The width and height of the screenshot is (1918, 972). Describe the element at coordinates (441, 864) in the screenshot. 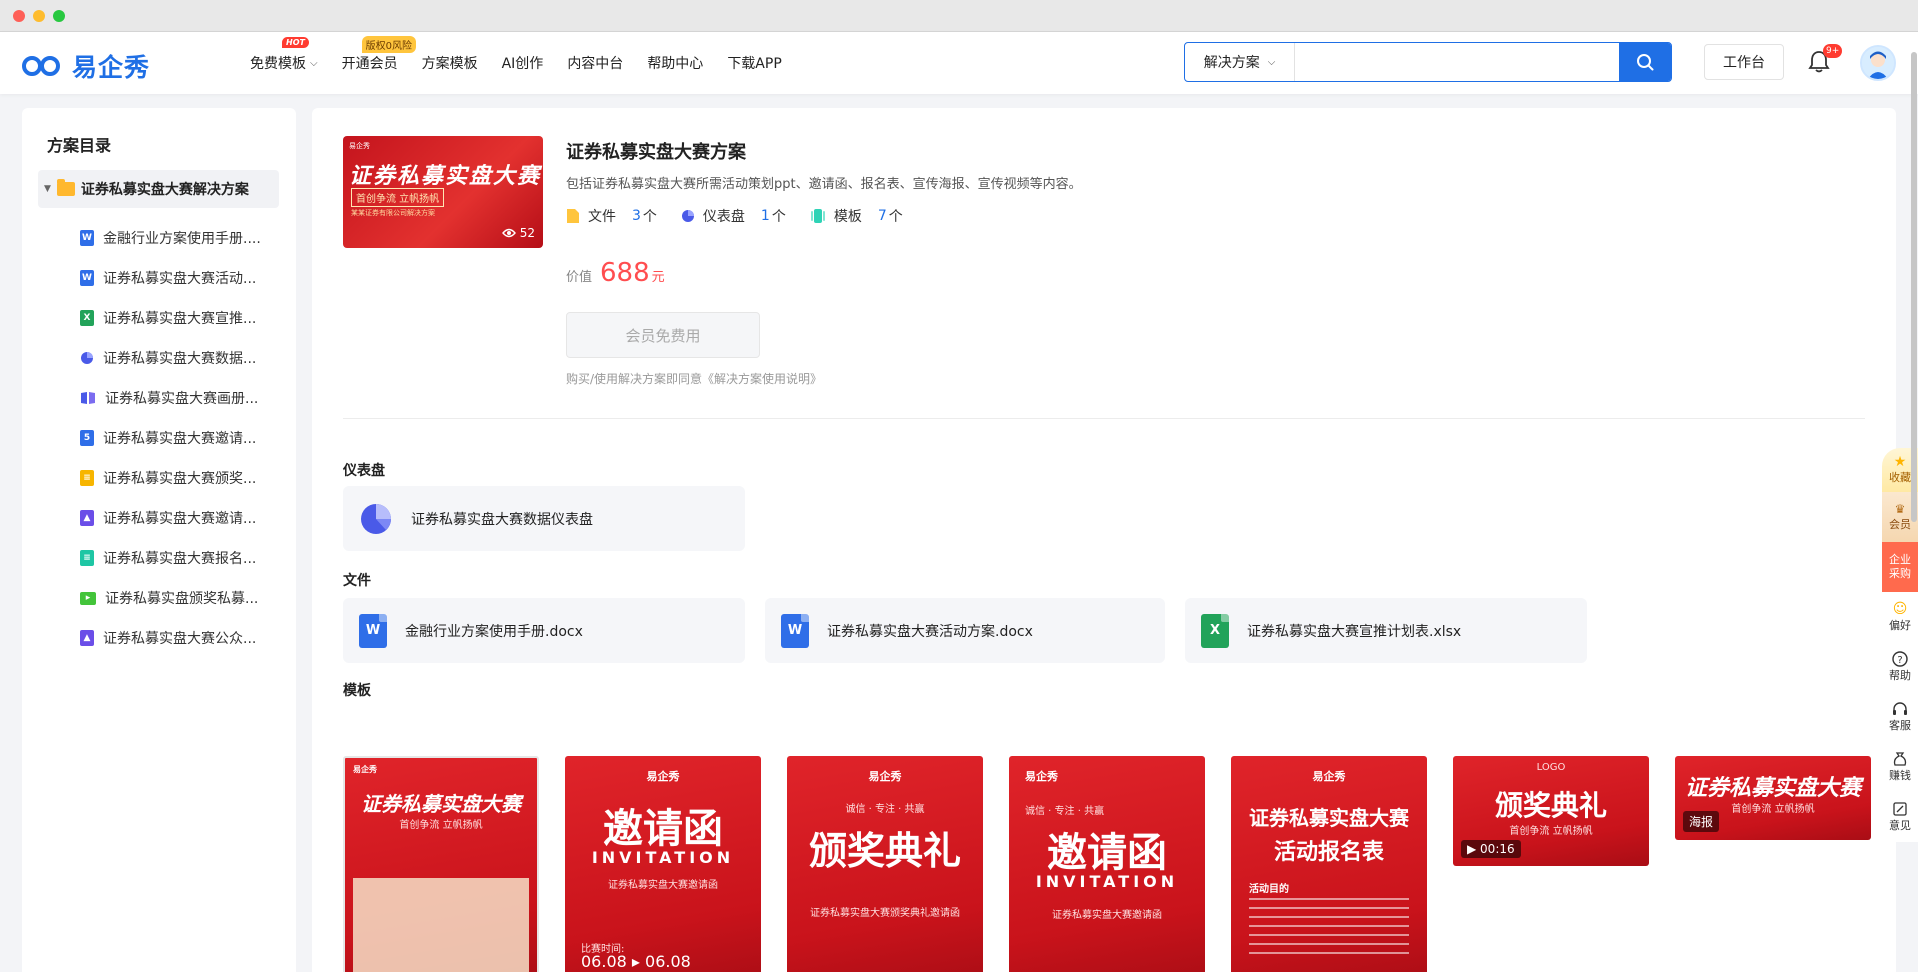

I see `template-thumbnail: 易企秀 证券私募实盘大赛 首创争流 立帆扬帆` at that location.